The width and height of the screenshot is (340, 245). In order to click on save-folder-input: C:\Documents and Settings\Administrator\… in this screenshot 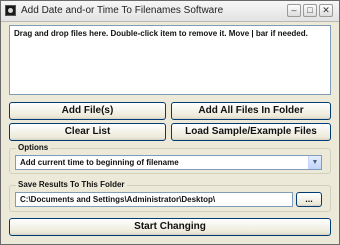, I will do `click(154, 199)`.